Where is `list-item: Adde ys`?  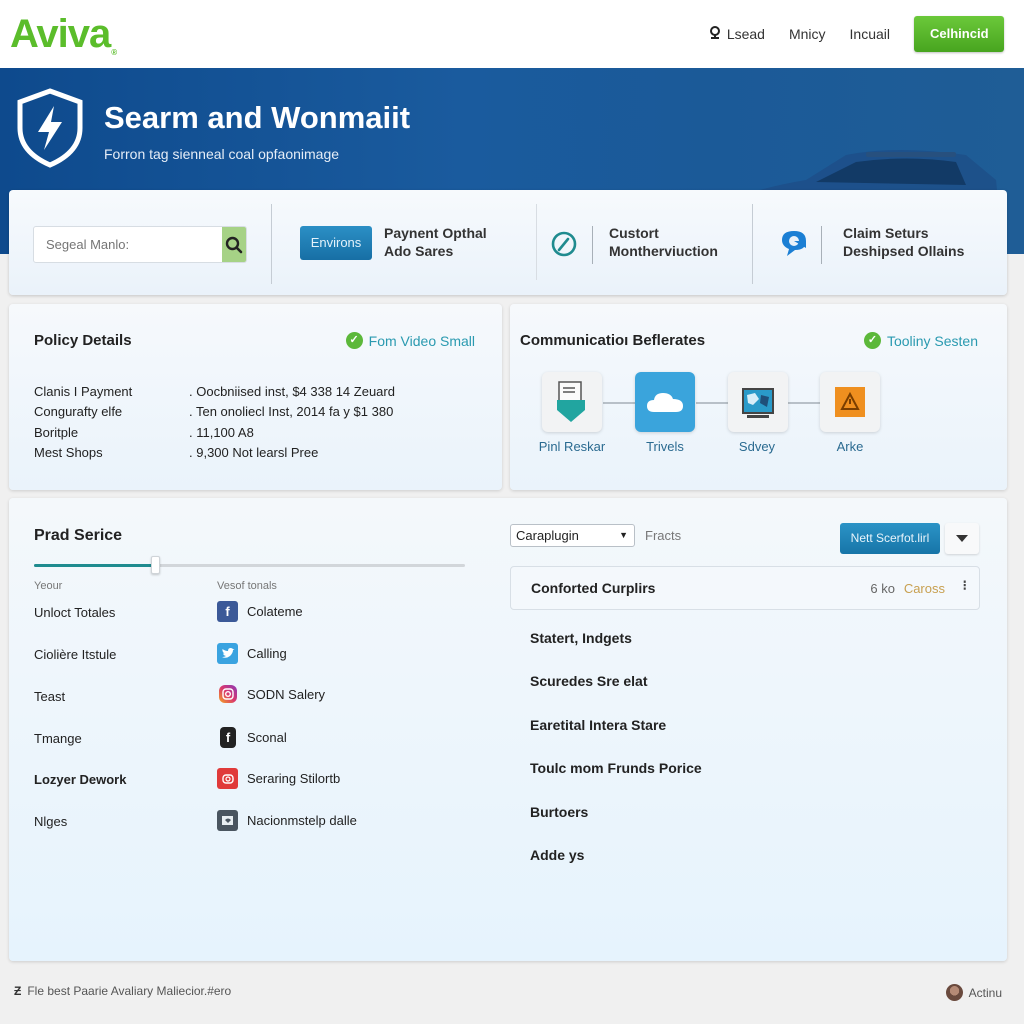 list-item: Adde ys is located at coordinates (557, 855).